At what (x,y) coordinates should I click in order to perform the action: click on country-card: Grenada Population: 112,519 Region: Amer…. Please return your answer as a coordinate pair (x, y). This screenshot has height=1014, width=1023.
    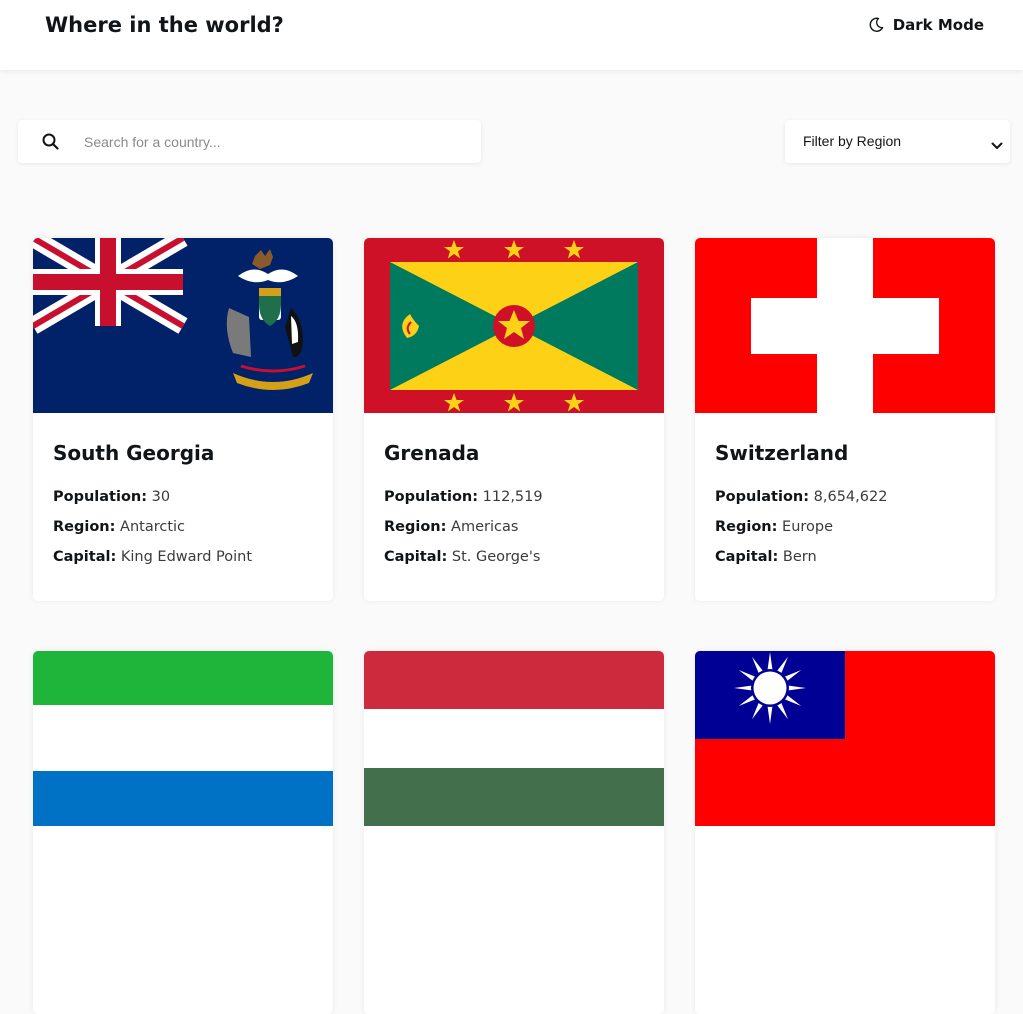
    Looking at the image, I should click on (514, 419).